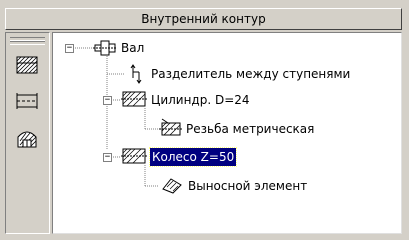  Describe the element at coordinates (172, 186) in the screenshot. I see `detail-element-icon` at that location.